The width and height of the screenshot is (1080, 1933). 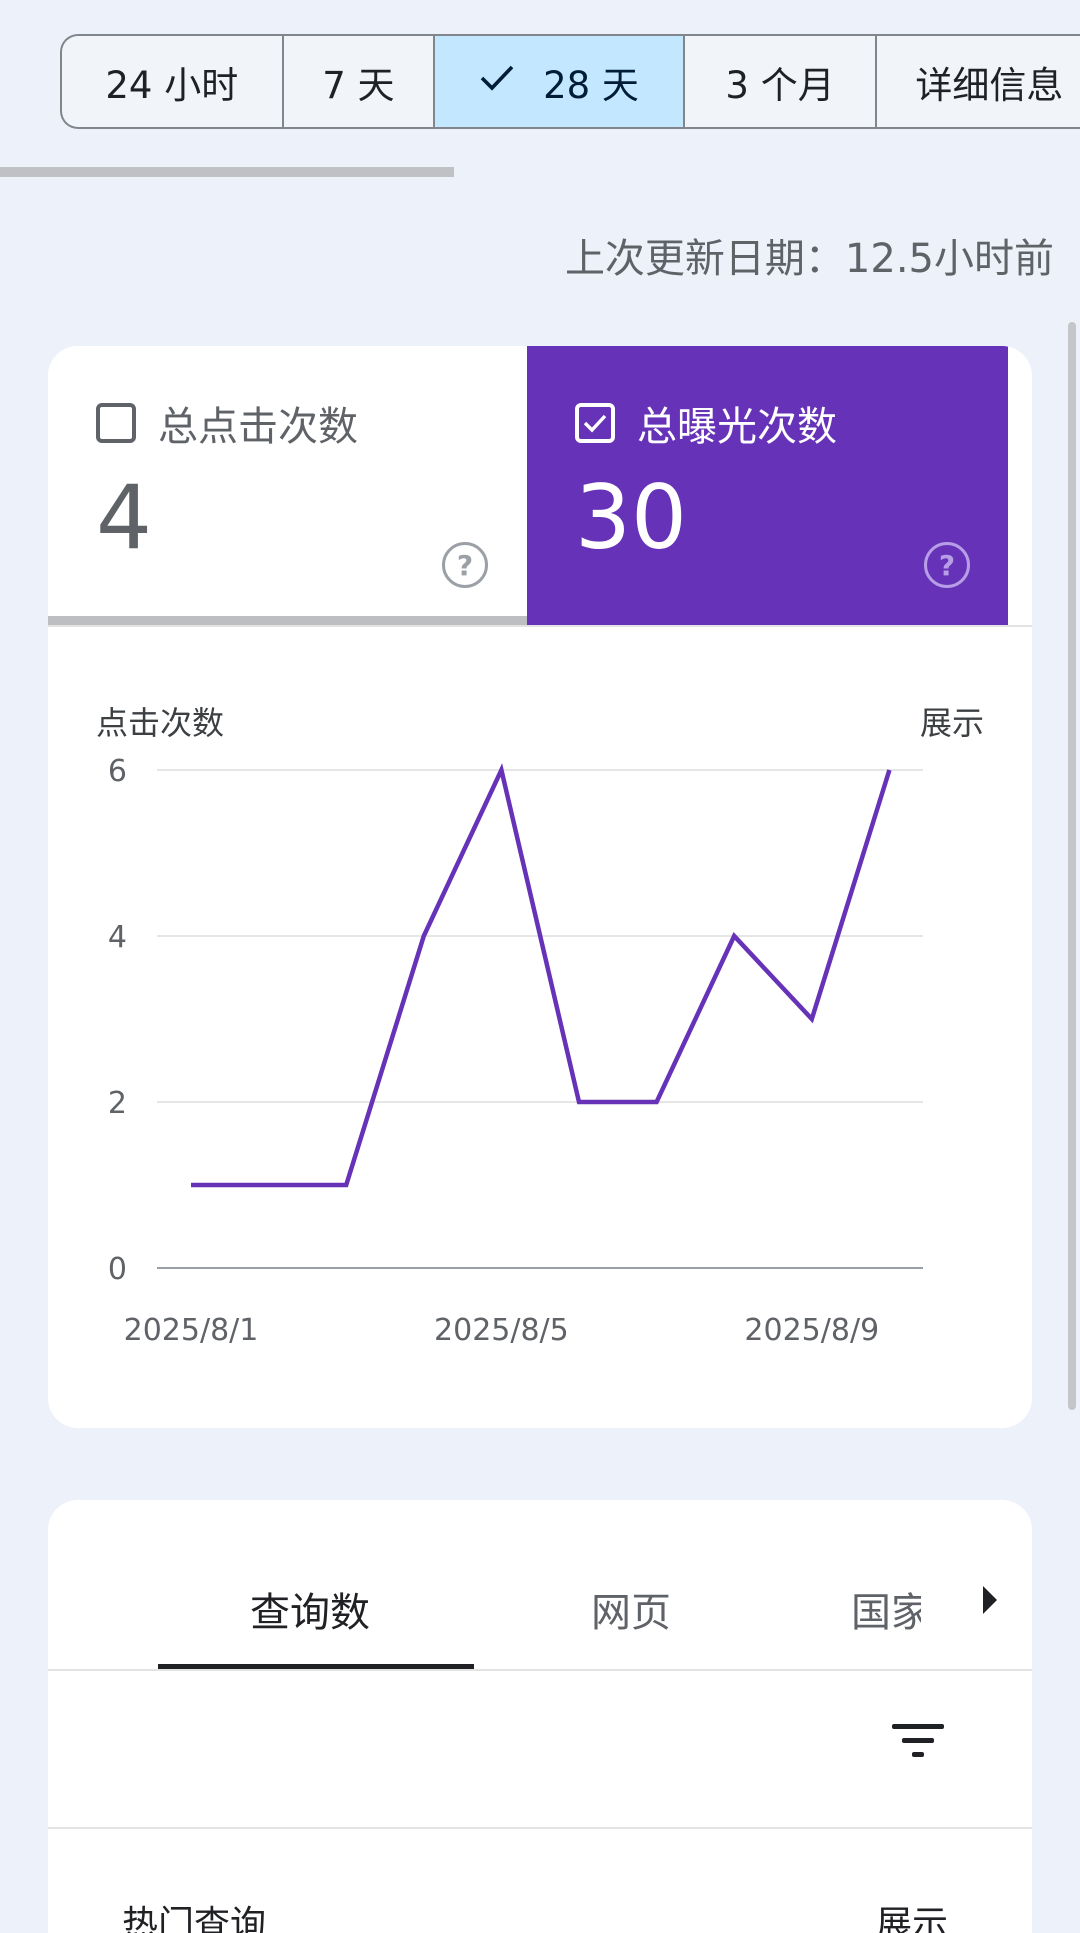 I want to click on chip-label: 7 天, so click(x=358, y=85).